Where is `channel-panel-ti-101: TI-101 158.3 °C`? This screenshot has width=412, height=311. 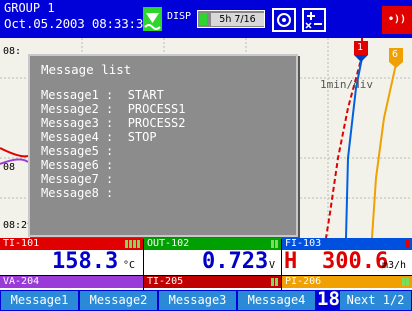 channel-panel-ti-101: TI-101 158.3 °C is located at coordinates (71, 256).